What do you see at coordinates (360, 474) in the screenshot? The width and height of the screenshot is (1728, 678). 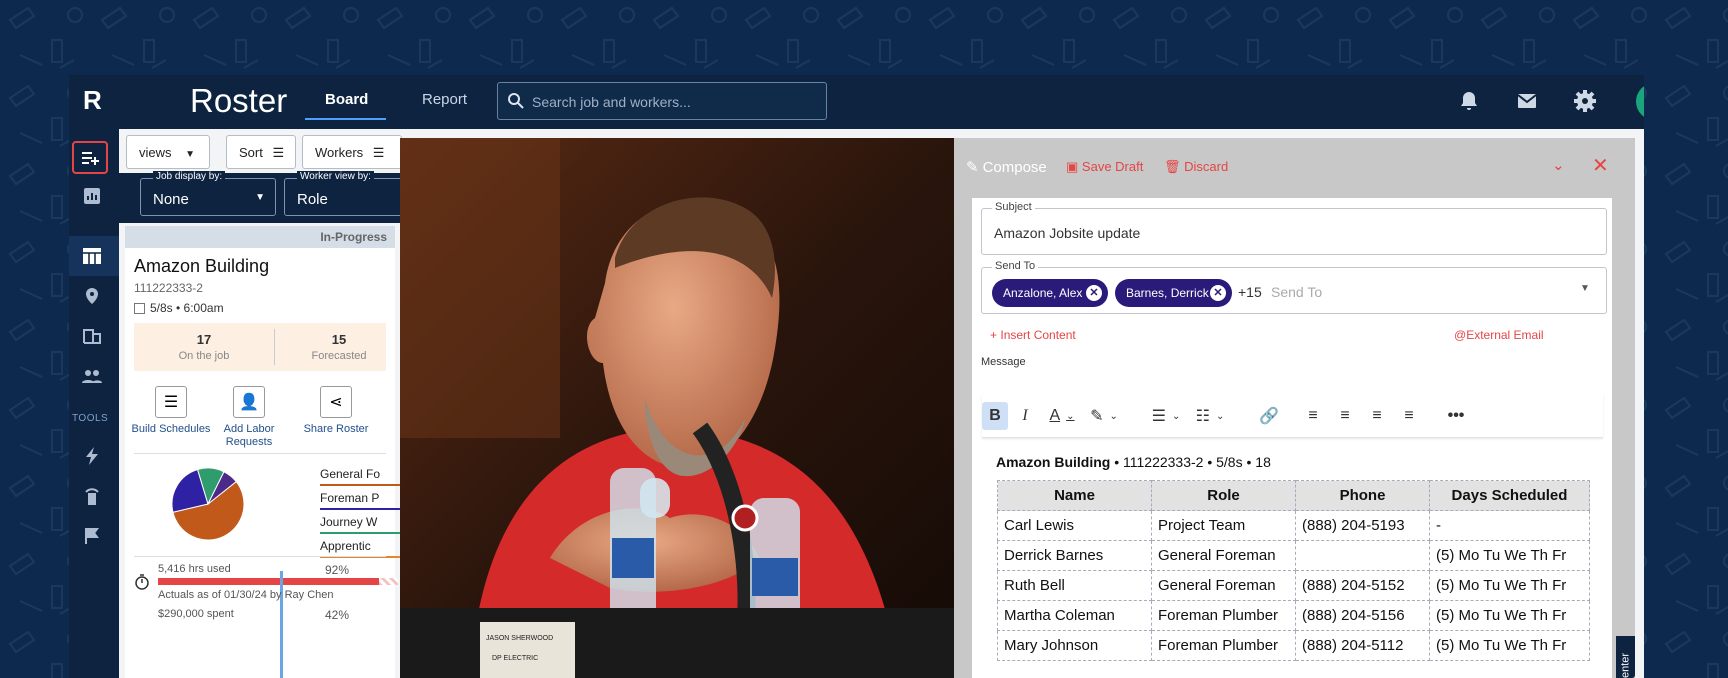 I see `legend-item: General Fo` at bounding box center [360, 474].